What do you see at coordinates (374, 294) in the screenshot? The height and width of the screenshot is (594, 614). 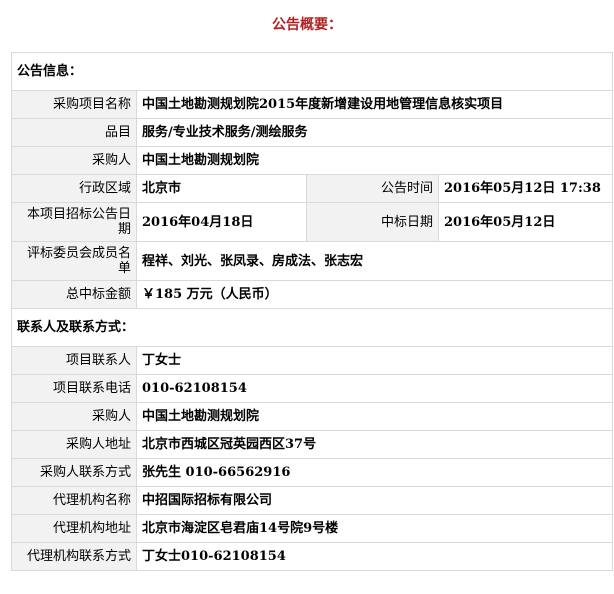 I see `total-amount-value: ￥185 万元（人民币）` at bounding box center [374, 294].